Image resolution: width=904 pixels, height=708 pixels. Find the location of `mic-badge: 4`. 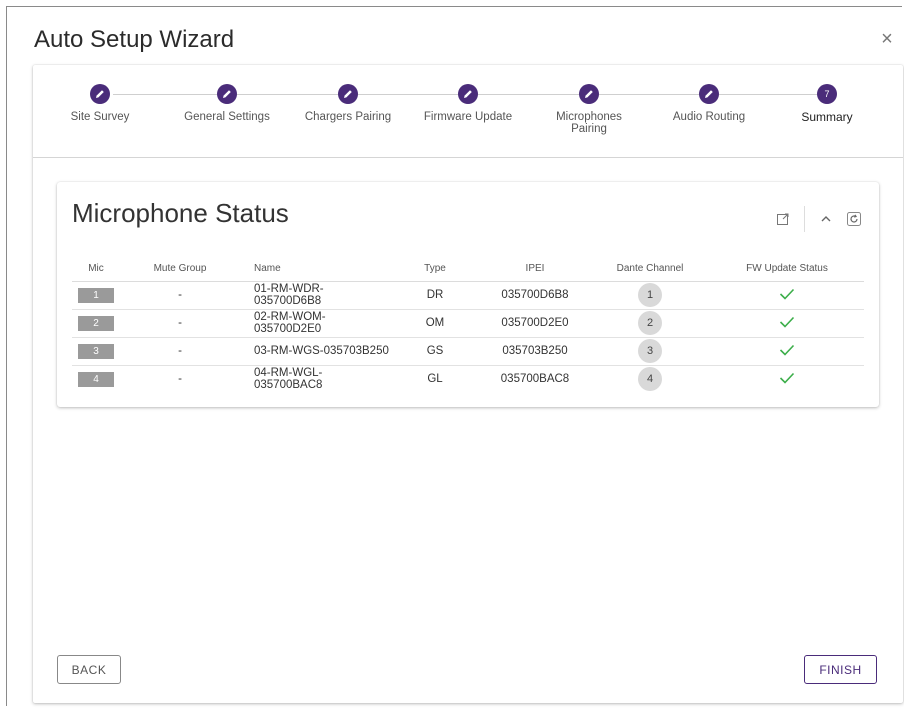

mic-badge: 4 is located at coordinates (96, 379).